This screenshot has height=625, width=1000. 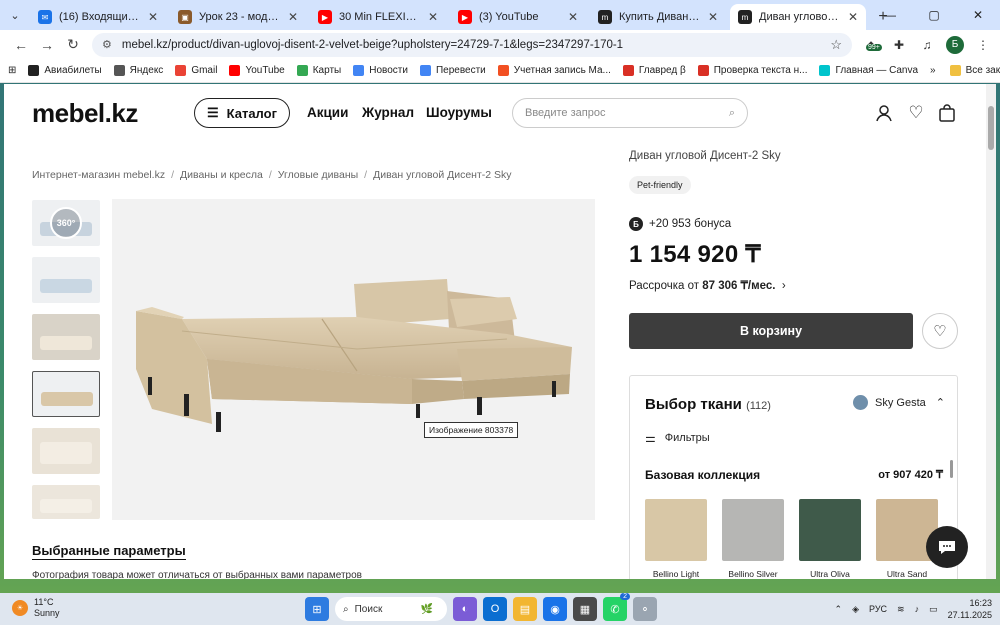 What do you see at coordinates (983, 45) in the screenshot?
I see `menu-dots-icon: ⋮` at bounding box center [983, 45].